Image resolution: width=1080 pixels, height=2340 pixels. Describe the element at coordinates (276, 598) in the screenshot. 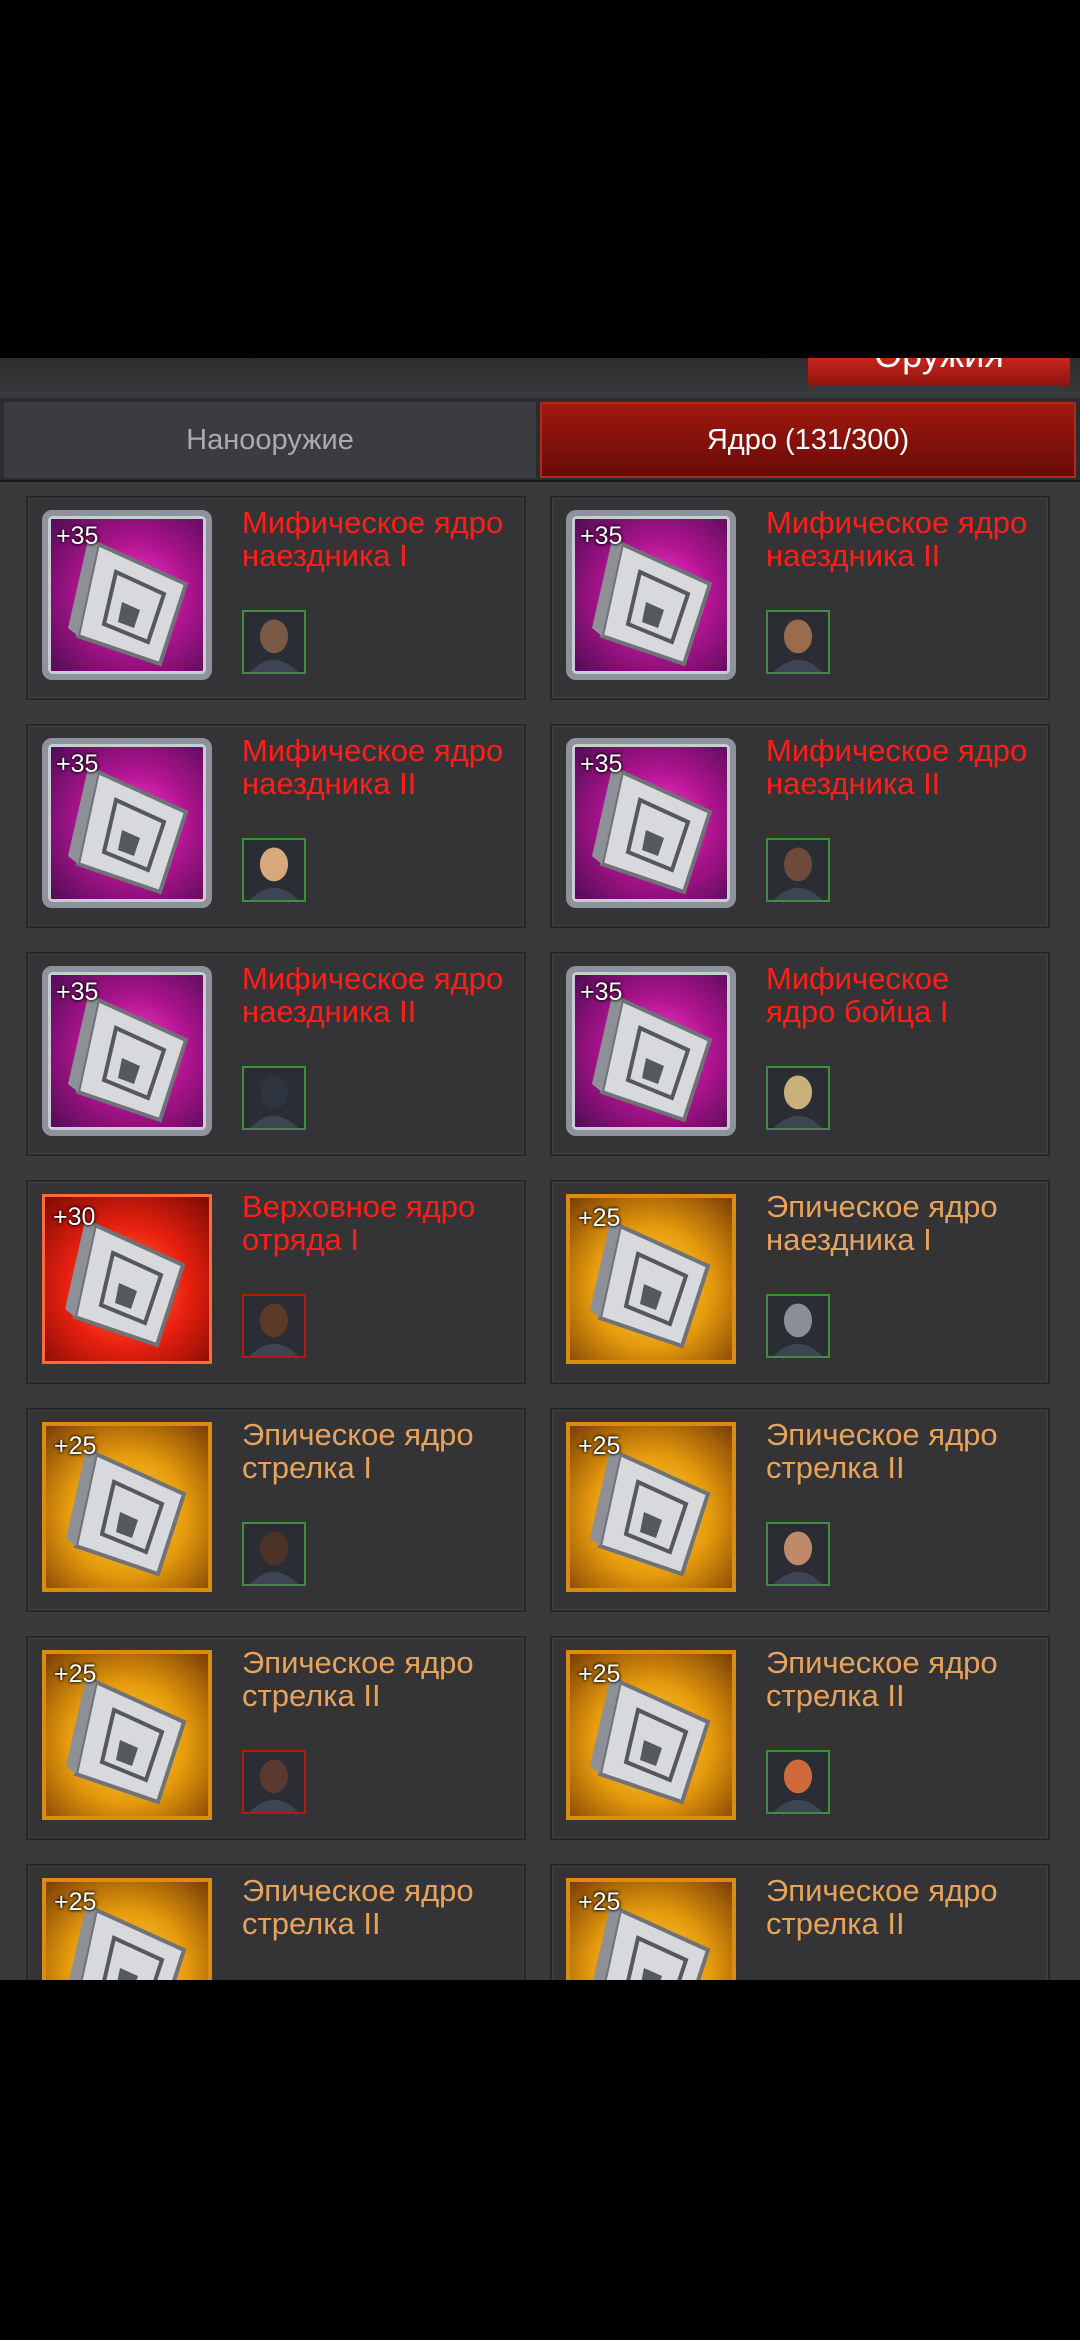

I see `core-card: +35 Мифическое ядро наездника I` at that location.